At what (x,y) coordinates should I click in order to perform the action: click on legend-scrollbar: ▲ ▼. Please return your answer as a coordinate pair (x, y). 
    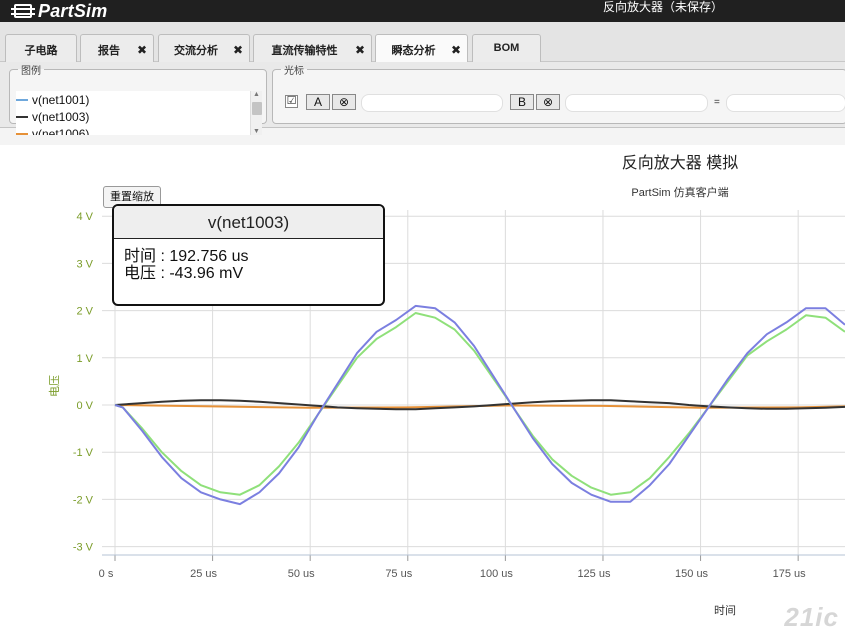
    Looking at the image, I should click on (256, 113).